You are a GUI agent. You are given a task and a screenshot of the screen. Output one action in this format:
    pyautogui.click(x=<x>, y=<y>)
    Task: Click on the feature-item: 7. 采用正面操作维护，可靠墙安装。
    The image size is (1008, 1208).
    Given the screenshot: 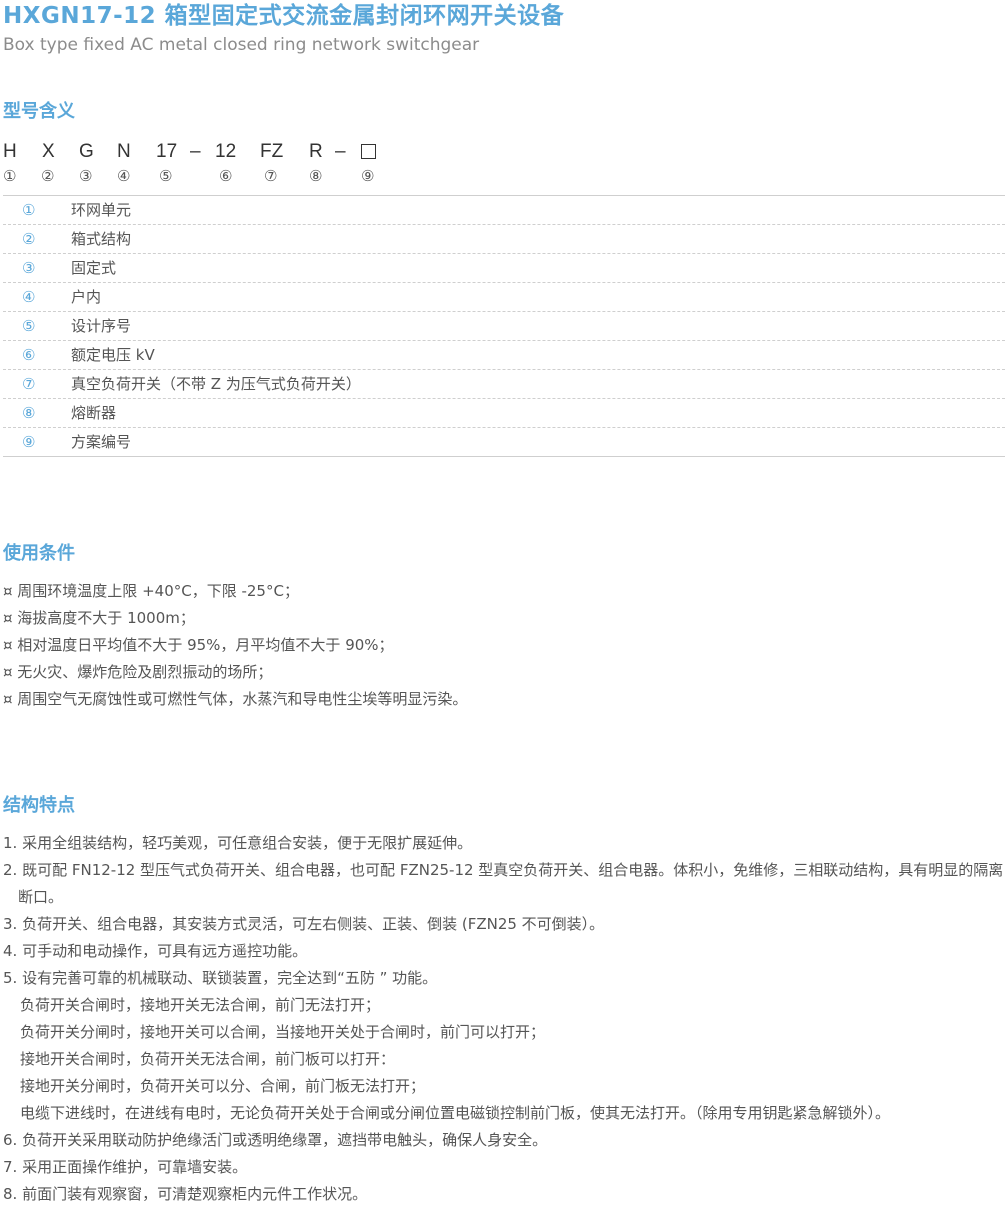 What is the action you would take?
    pyautogui.click(x=125, y=1167)
    